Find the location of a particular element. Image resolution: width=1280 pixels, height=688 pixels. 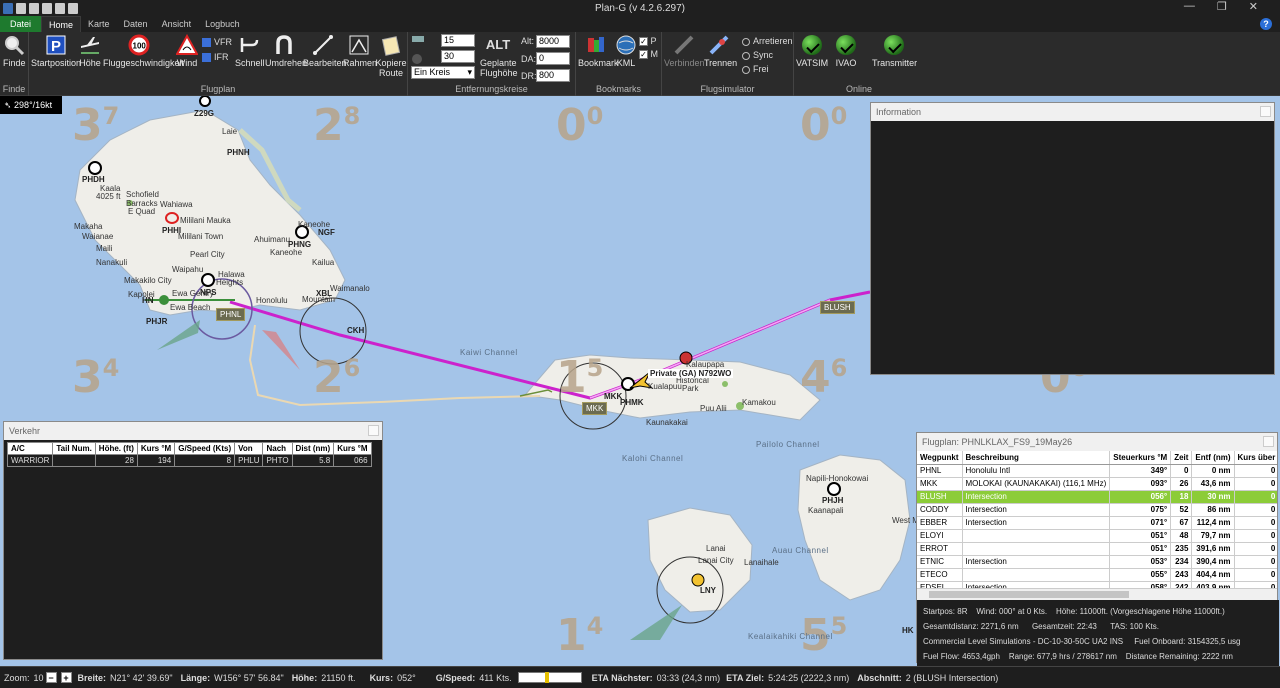

close-icon: ✕ is located at coordinates (1253, 6).